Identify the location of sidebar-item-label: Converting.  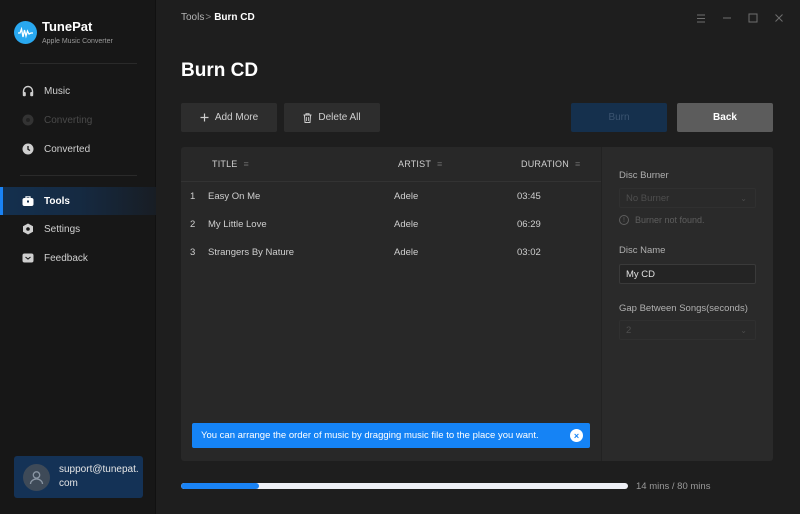
(68, 120).